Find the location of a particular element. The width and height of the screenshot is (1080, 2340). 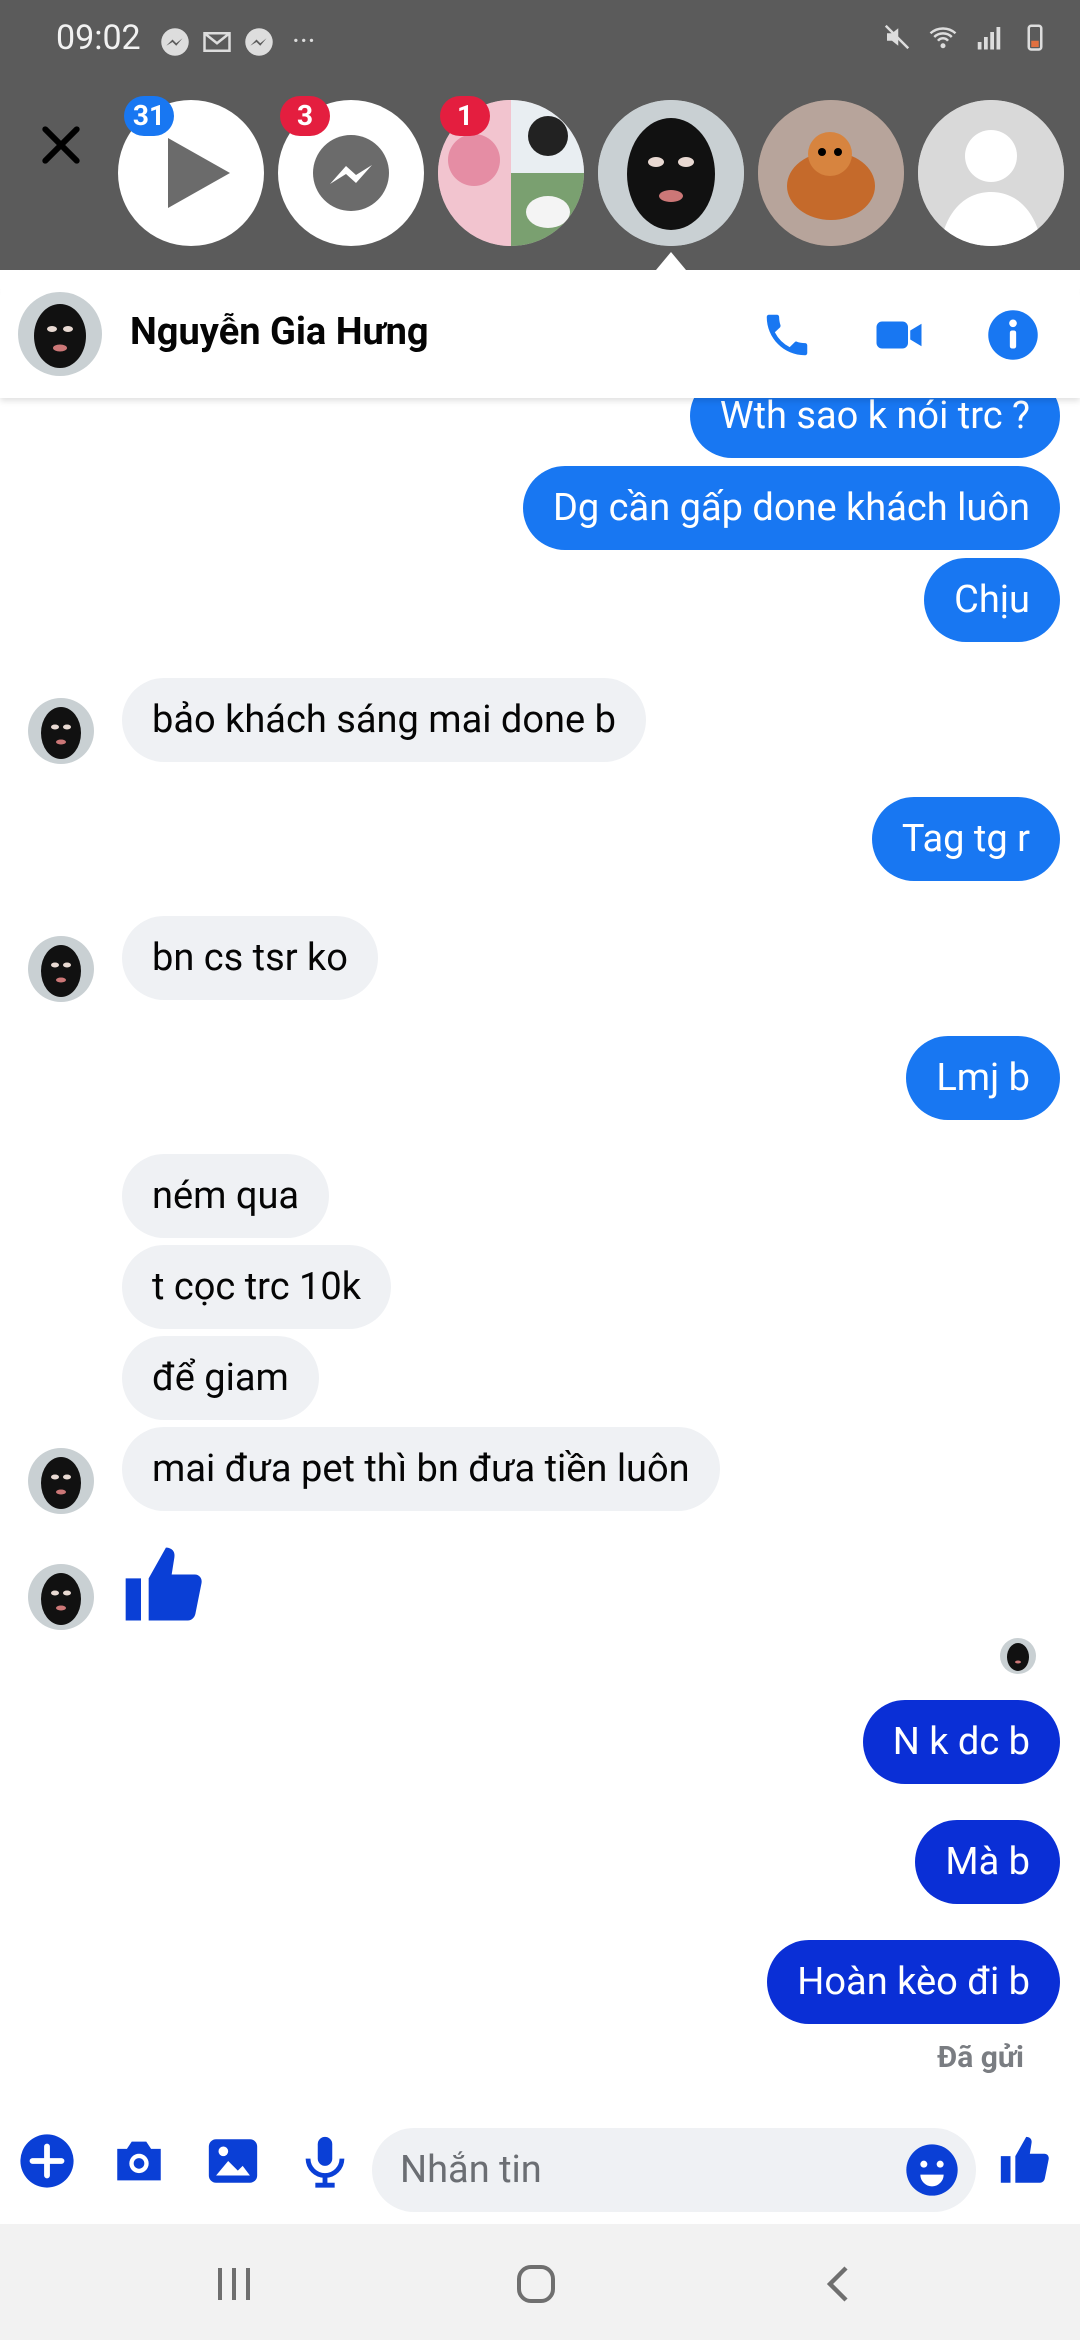

mic-icon is located at coordinates (325, 2161).